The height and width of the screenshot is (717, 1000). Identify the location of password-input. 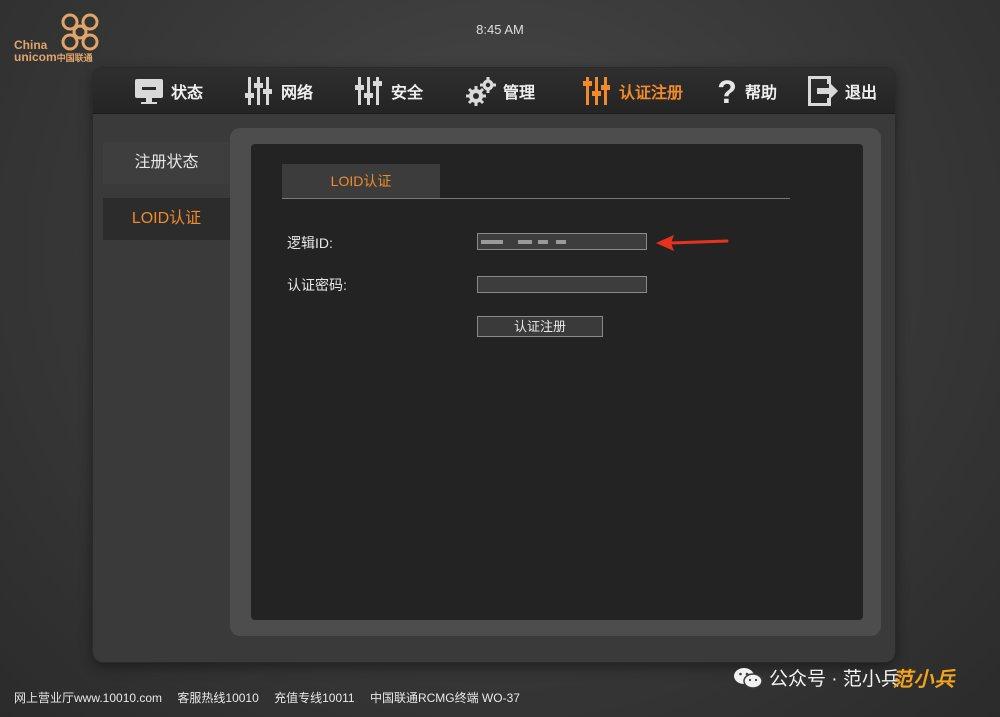
(562, 284).